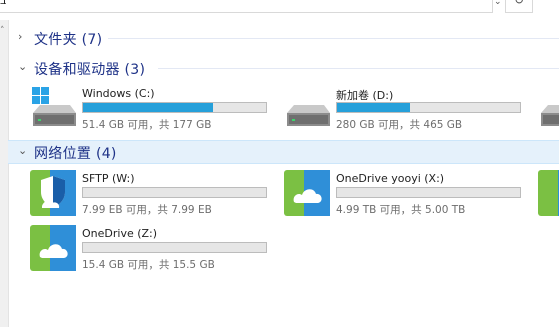 This screenshot has height=327, width=559. Describe the element at coordinates (148, 265) in the screenshot. I see `location-space: 15.4 GB 可用，共 15.5 GB` at that location.